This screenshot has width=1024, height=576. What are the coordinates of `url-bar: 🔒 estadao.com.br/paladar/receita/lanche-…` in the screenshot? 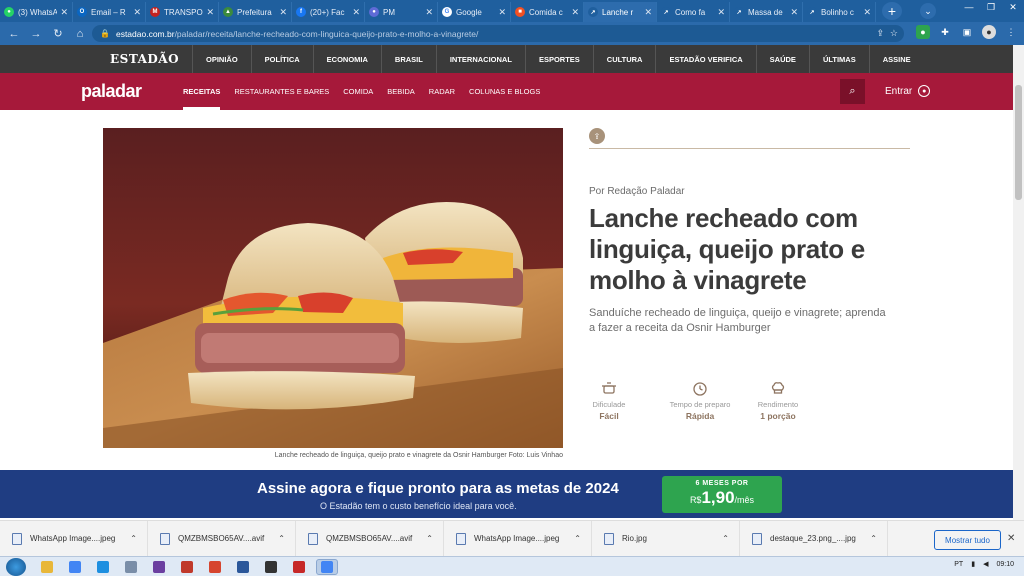 It's located at (498, 33).